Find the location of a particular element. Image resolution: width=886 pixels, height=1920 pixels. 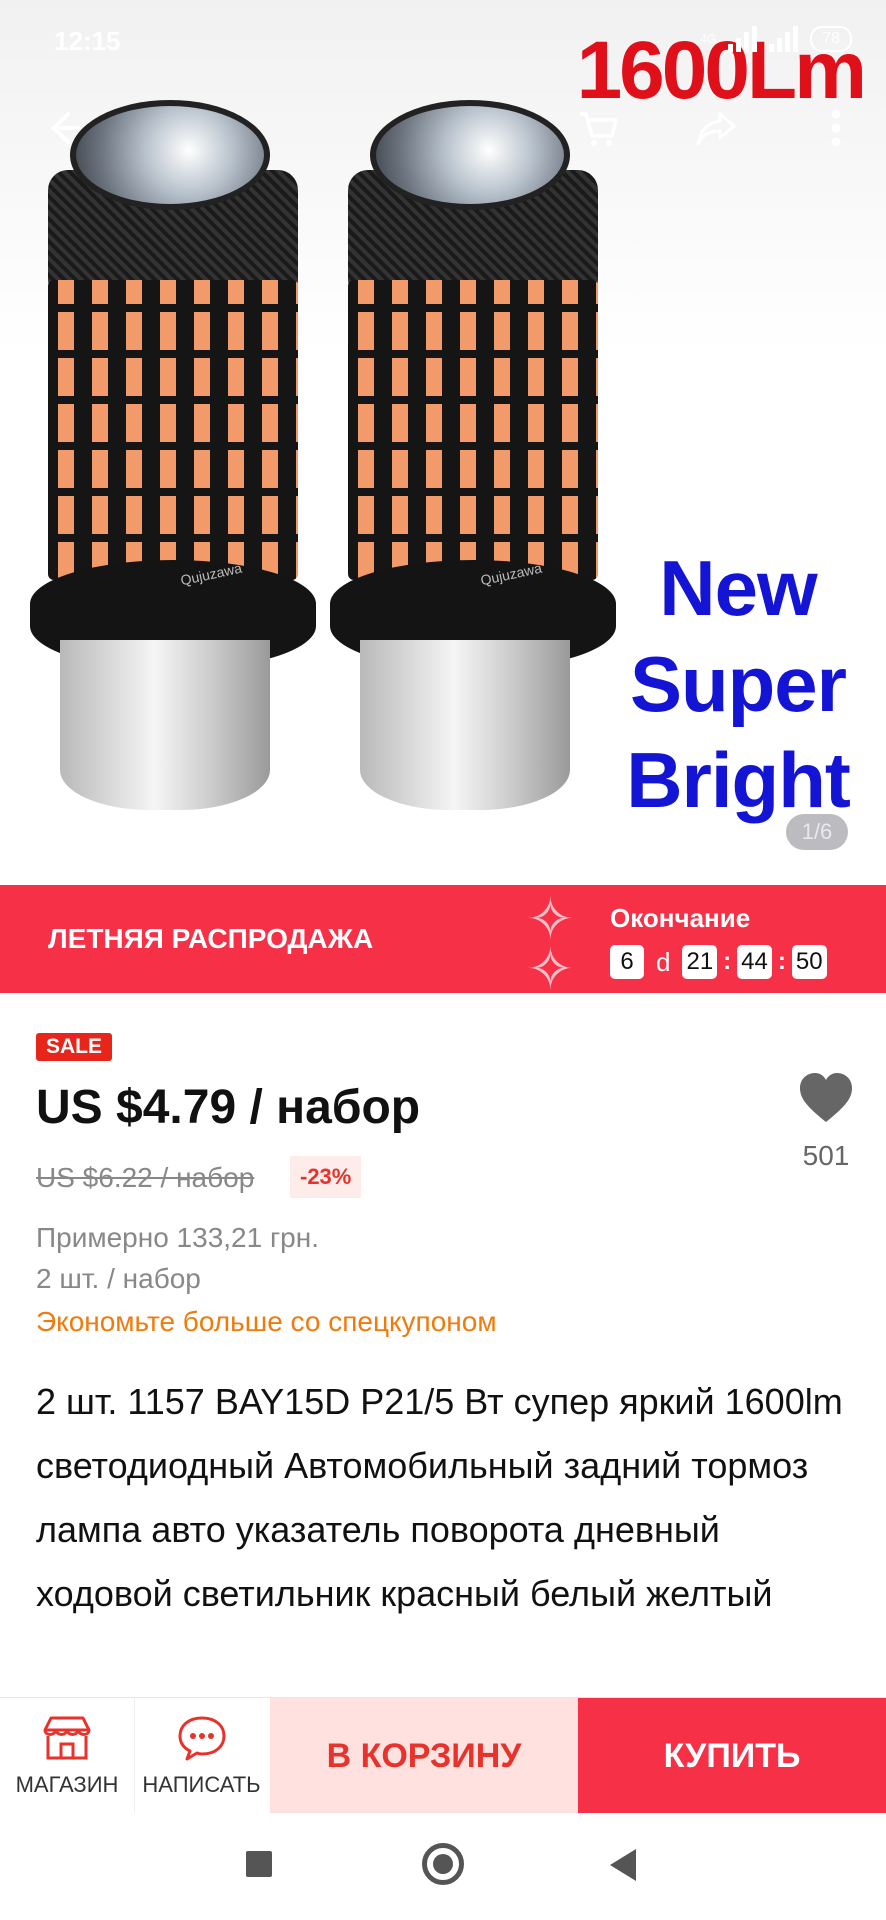

battery-icon: 78 is located at coordinates (831, 39).